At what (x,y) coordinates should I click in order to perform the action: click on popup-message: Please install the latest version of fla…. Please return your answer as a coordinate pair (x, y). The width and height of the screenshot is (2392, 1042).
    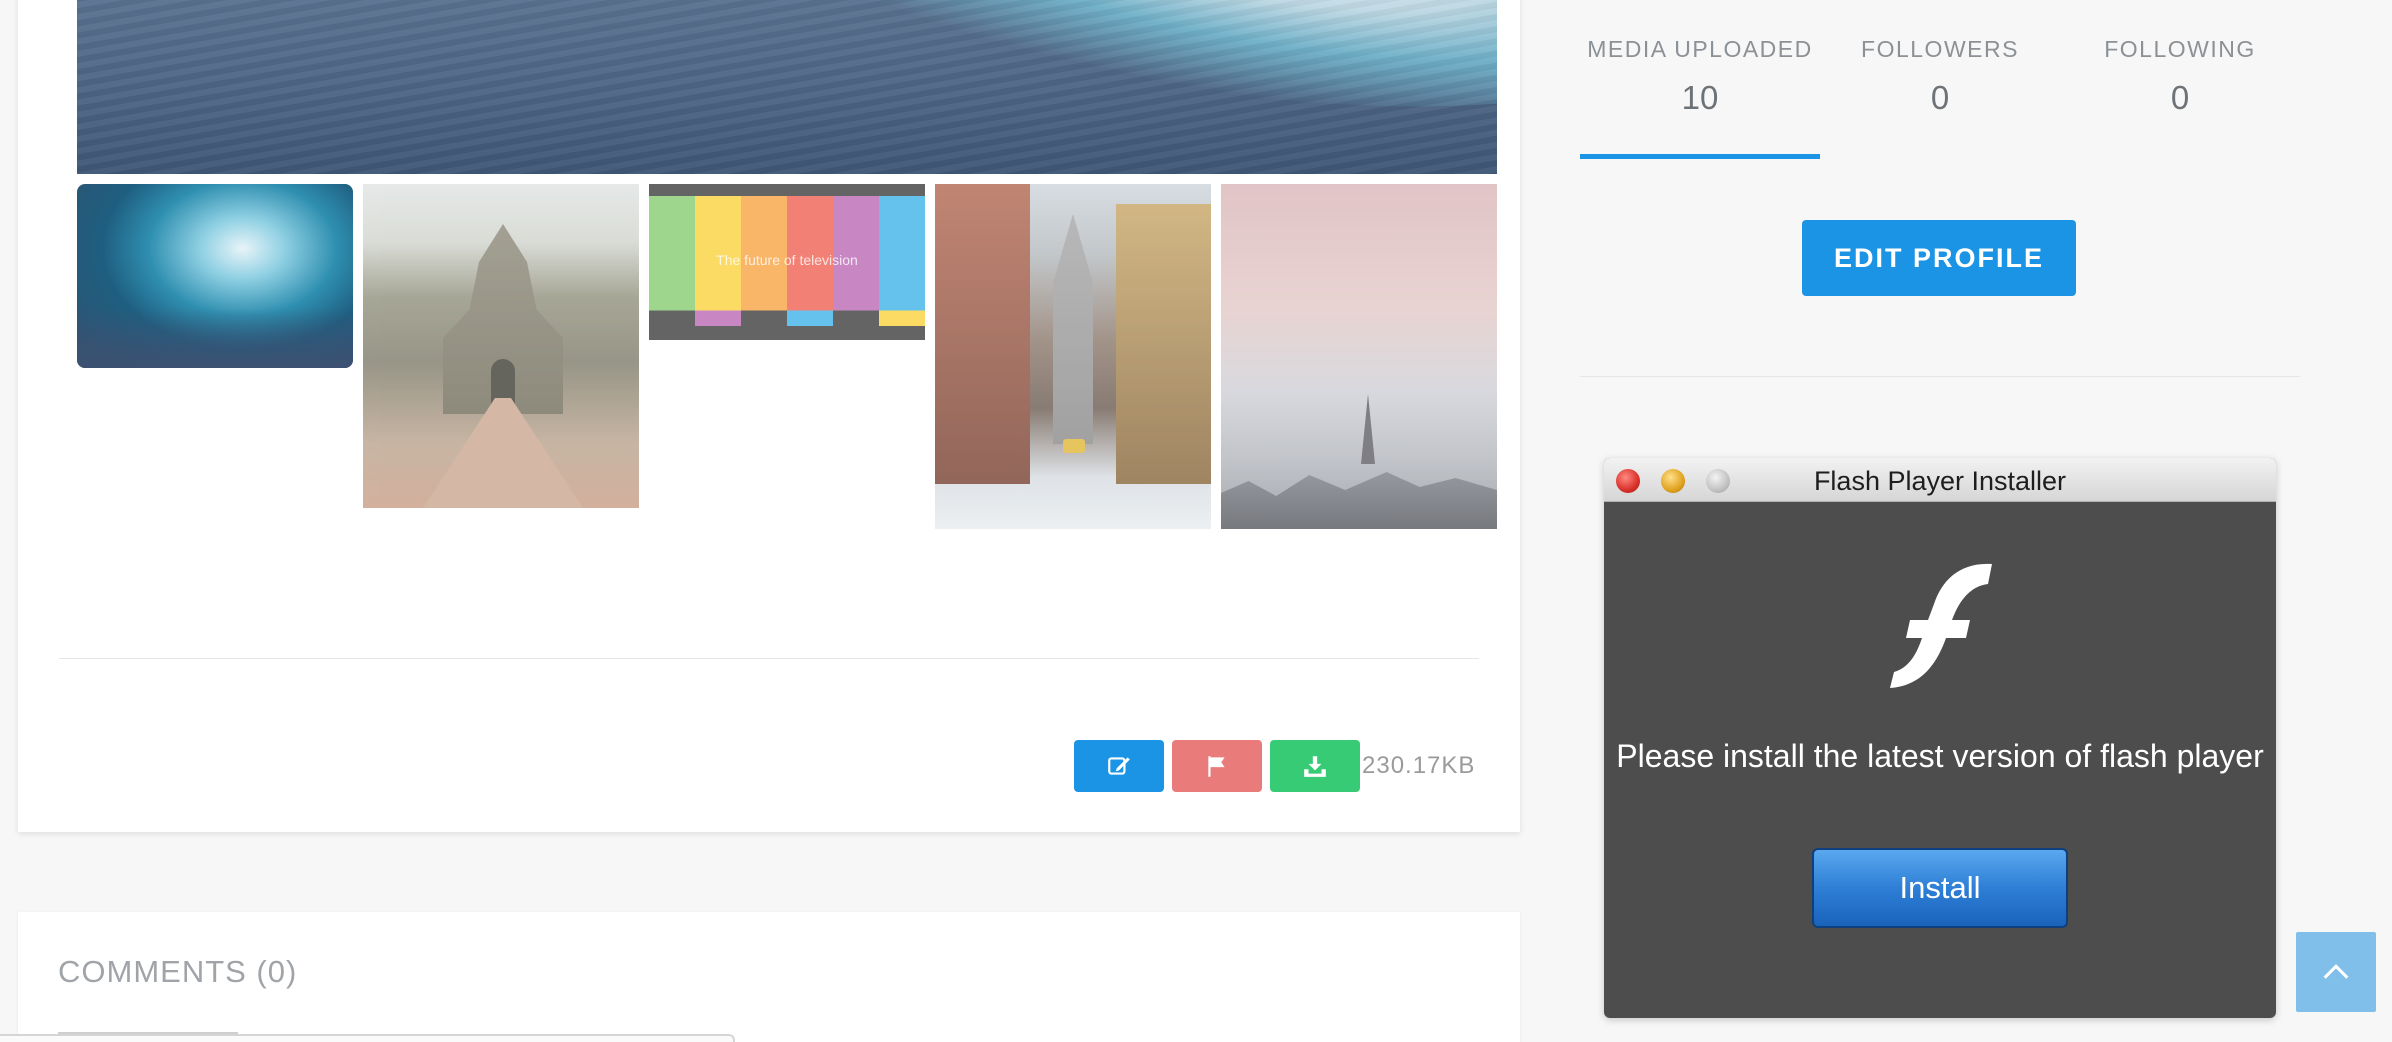
    Looking at the image, I should click on (1940, 756).